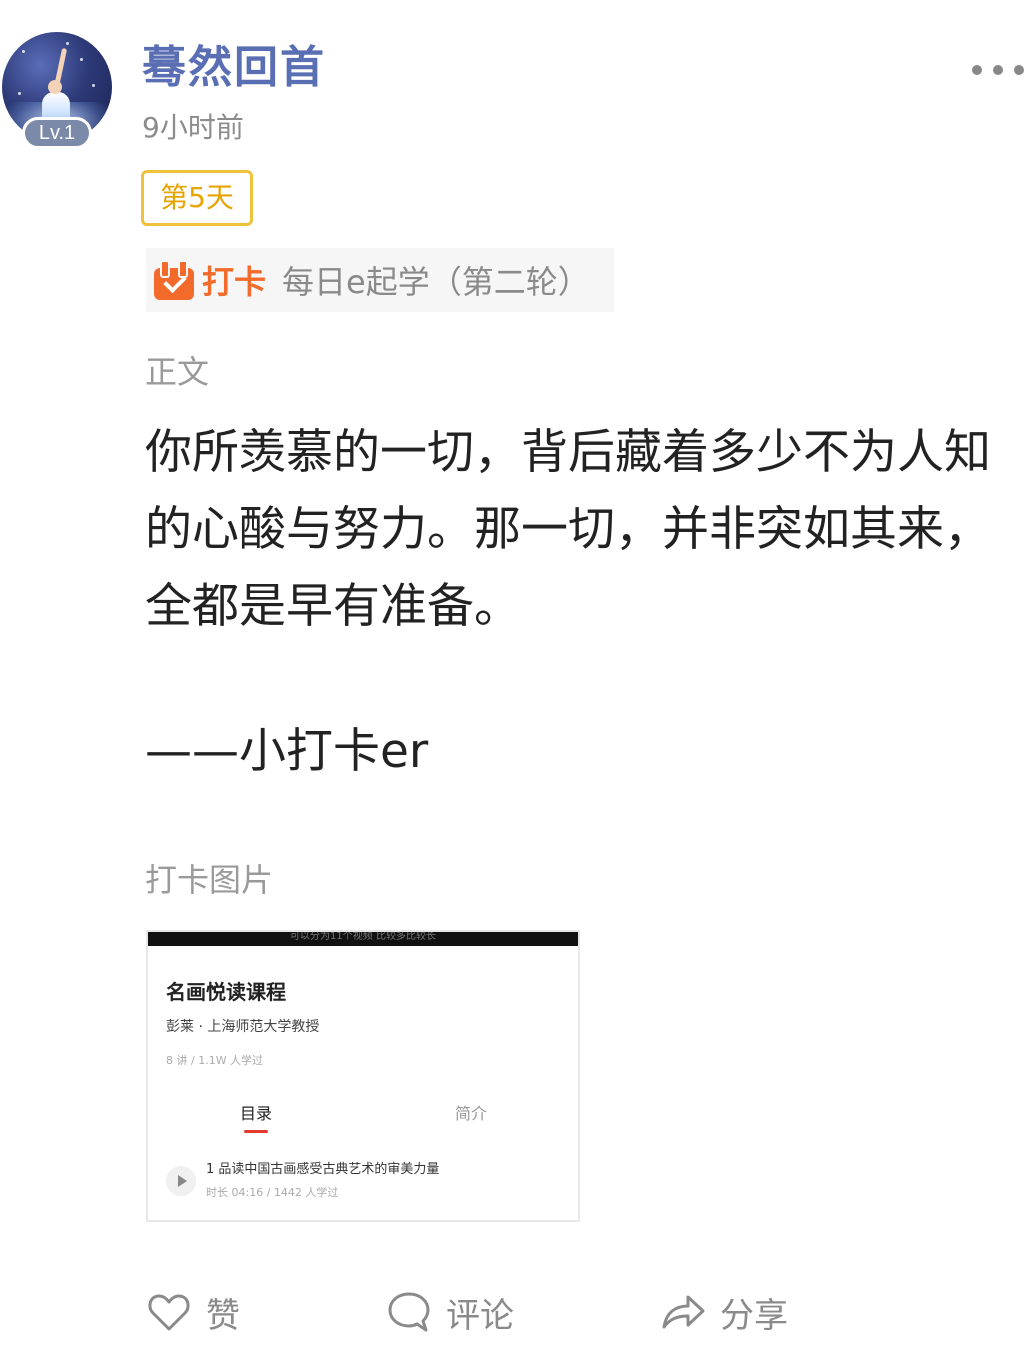  What do you see at coordinates (169, 1312) in the screenshot?
I see `heart-icon` at bounding box center [169, 1312].